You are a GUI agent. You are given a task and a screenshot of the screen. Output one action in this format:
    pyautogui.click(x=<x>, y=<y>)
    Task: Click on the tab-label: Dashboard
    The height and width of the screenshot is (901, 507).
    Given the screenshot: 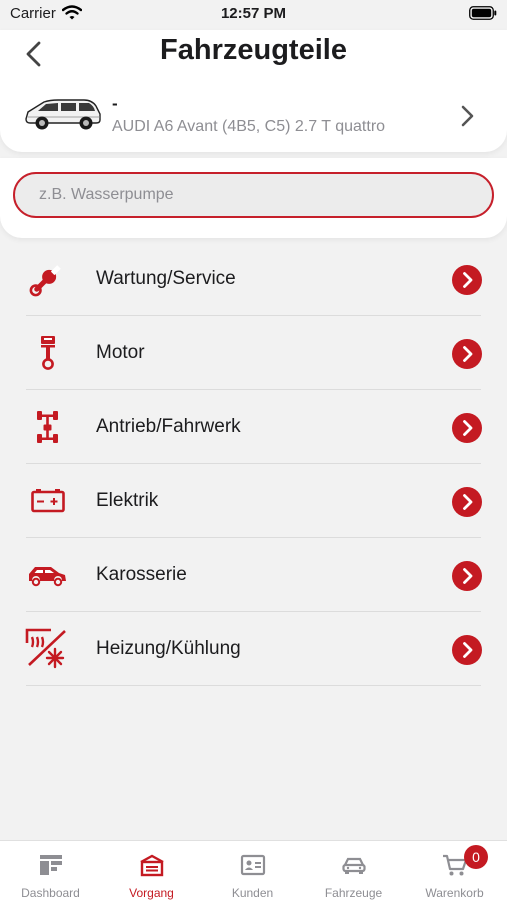 What is the action you would take?
    pyautogui.click(x=50, y=893)
    